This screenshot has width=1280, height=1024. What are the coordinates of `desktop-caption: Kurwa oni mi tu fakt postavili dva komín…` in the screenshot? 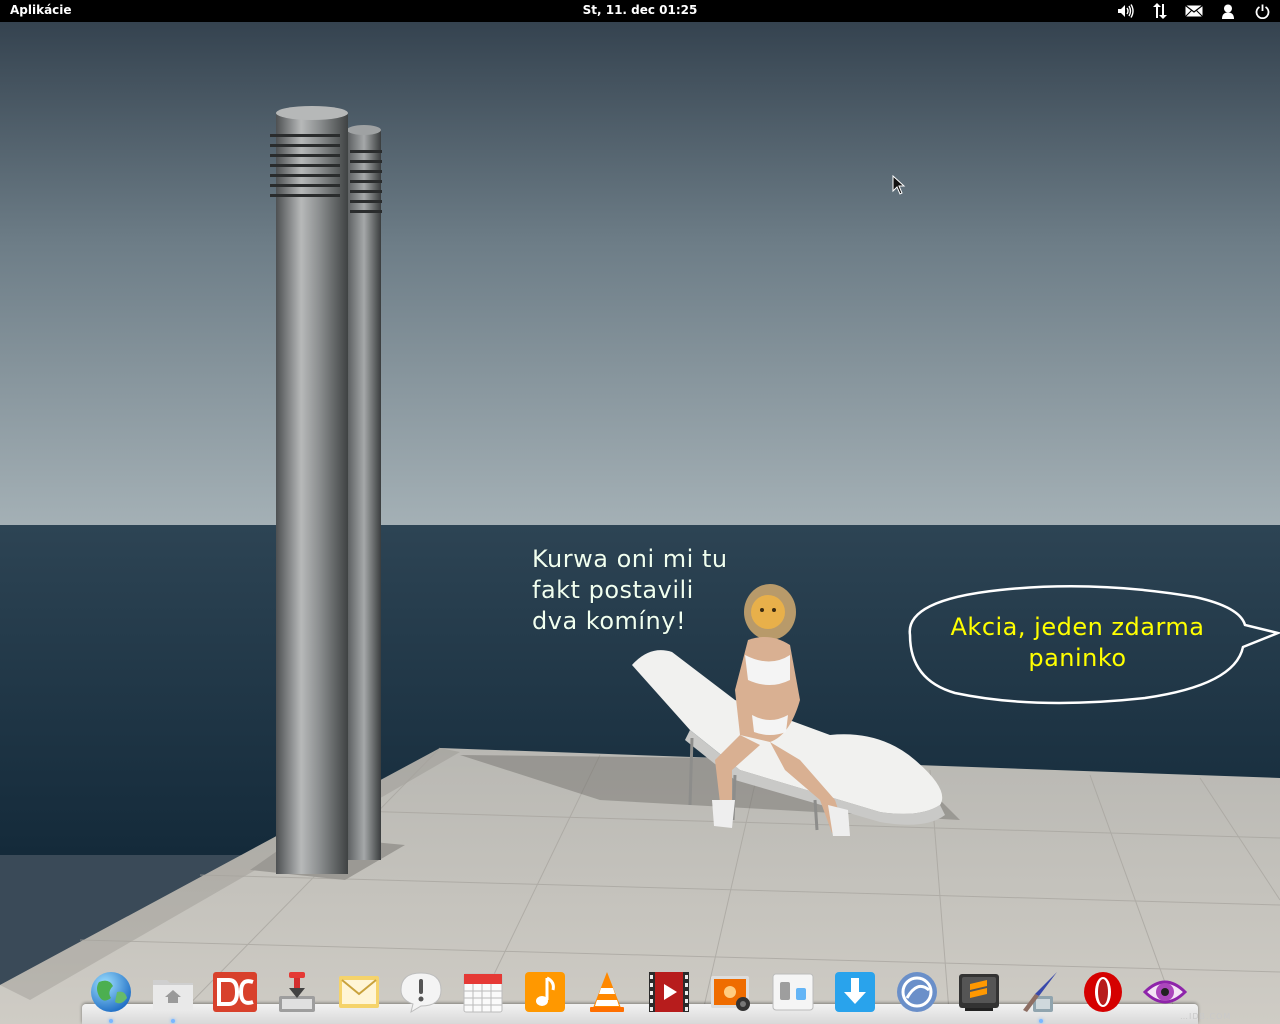 It's located at (630, 590).